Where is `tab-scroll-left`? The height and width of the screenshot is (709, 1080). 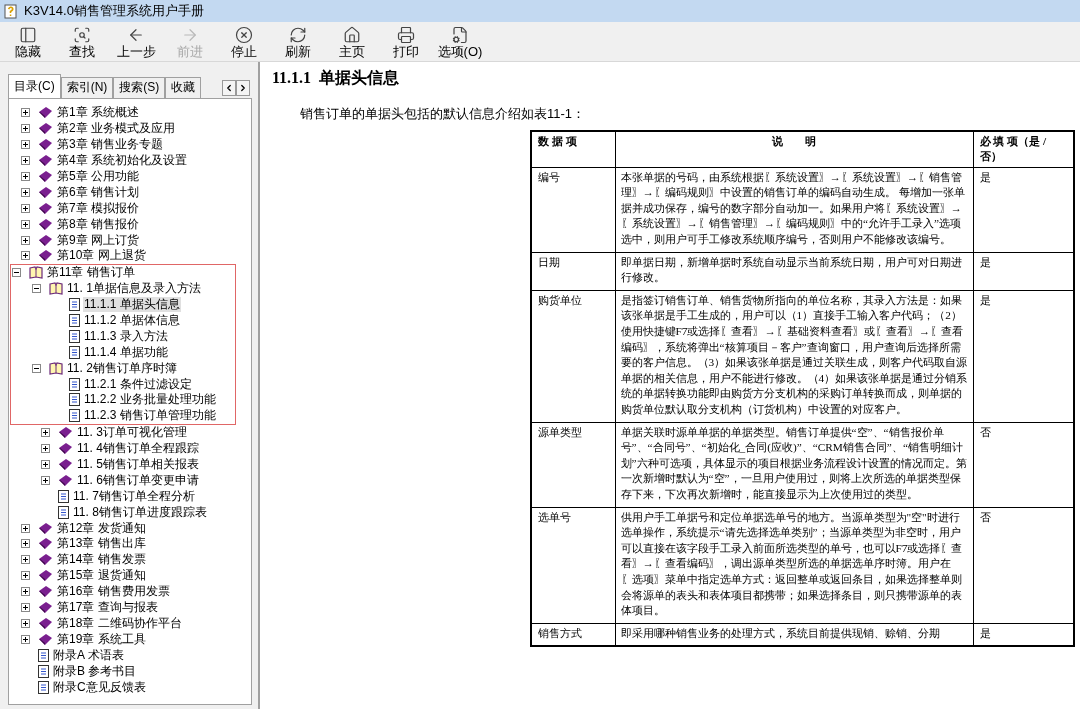 tab-scroll-left is located at coordinates (229, 88).